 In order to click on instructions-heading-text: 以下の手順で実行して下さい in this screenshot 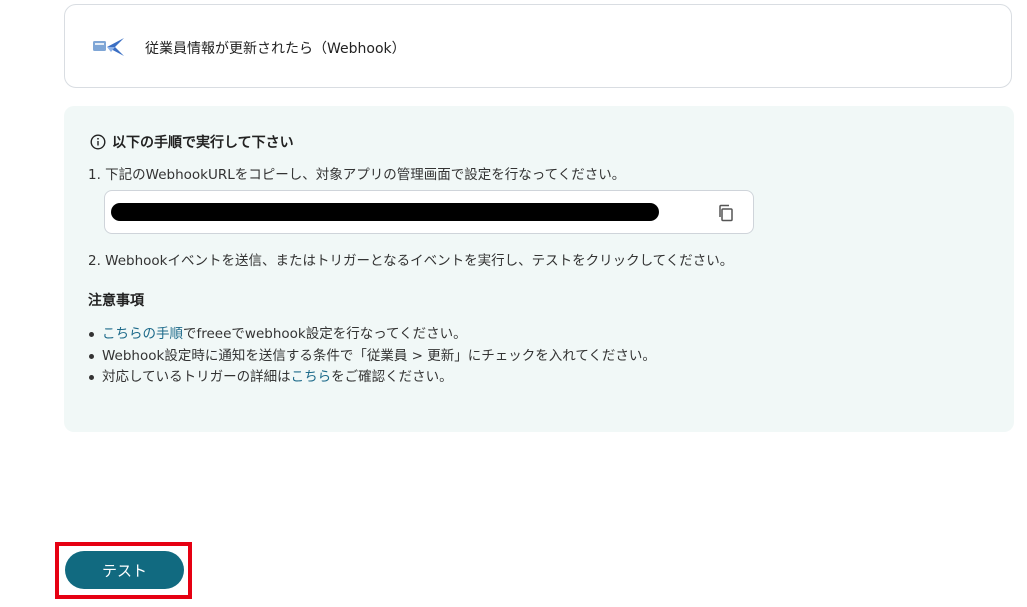, I will do `click(203, 143)`.